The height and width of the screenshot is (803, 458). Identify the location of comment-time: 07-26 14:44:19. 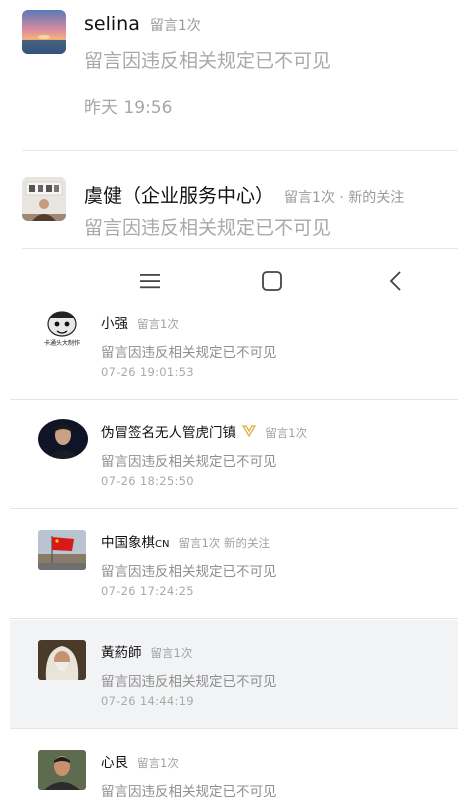
(147, 701).